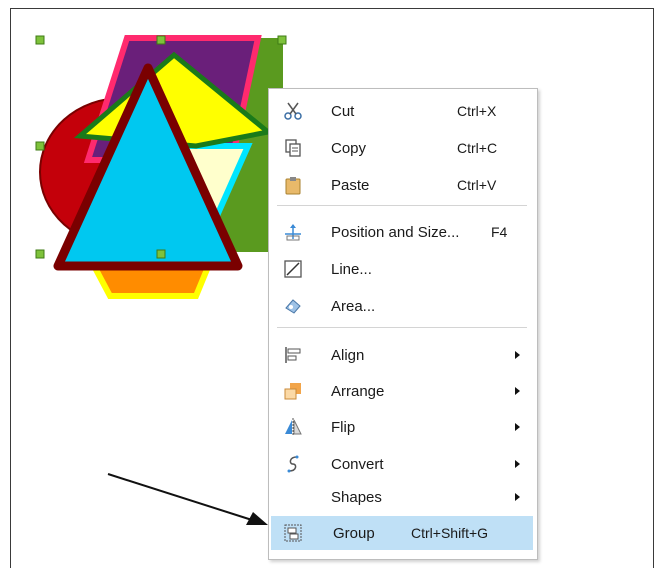  What do you see at coordinates (354, 533) in the screenshot?
I see `menu-item-label: Group` at bounding box center [354, 533].